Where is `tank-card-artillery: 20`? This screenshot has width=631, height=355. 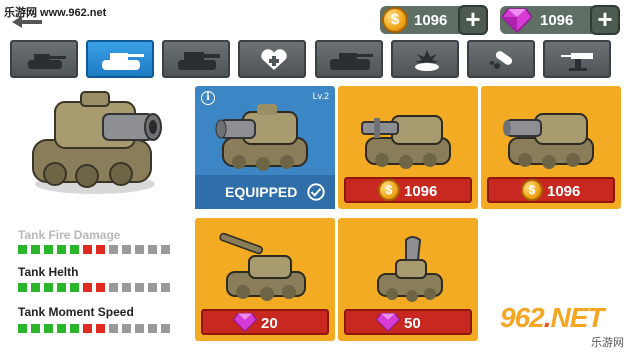
tank-card-artillery: 20 is located at coordinates (265, 279).